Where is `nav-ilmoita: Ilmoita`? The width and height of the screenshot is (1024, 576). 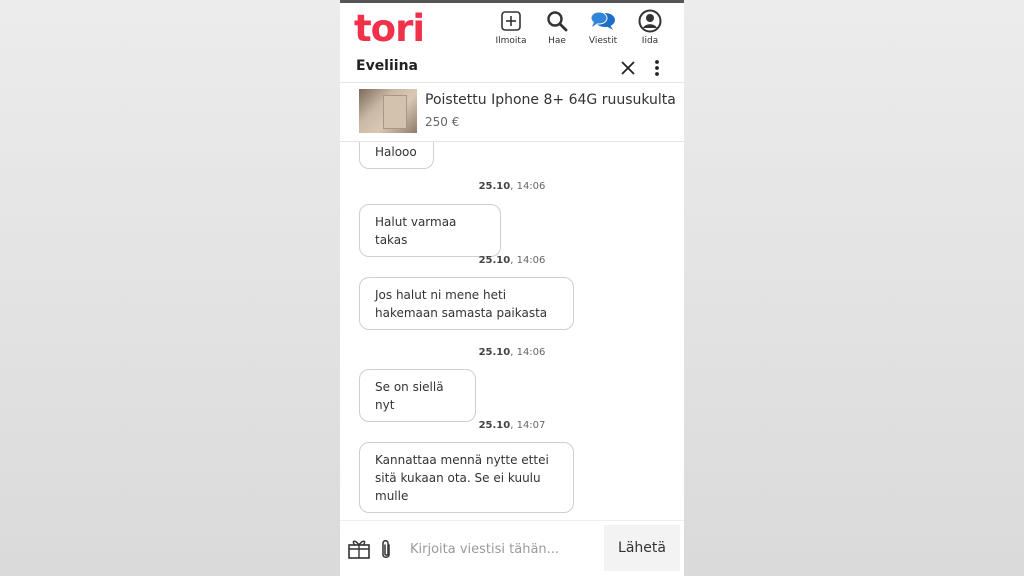
nav-ilmoita: Ilmoita is located at coordinates (511, 27).